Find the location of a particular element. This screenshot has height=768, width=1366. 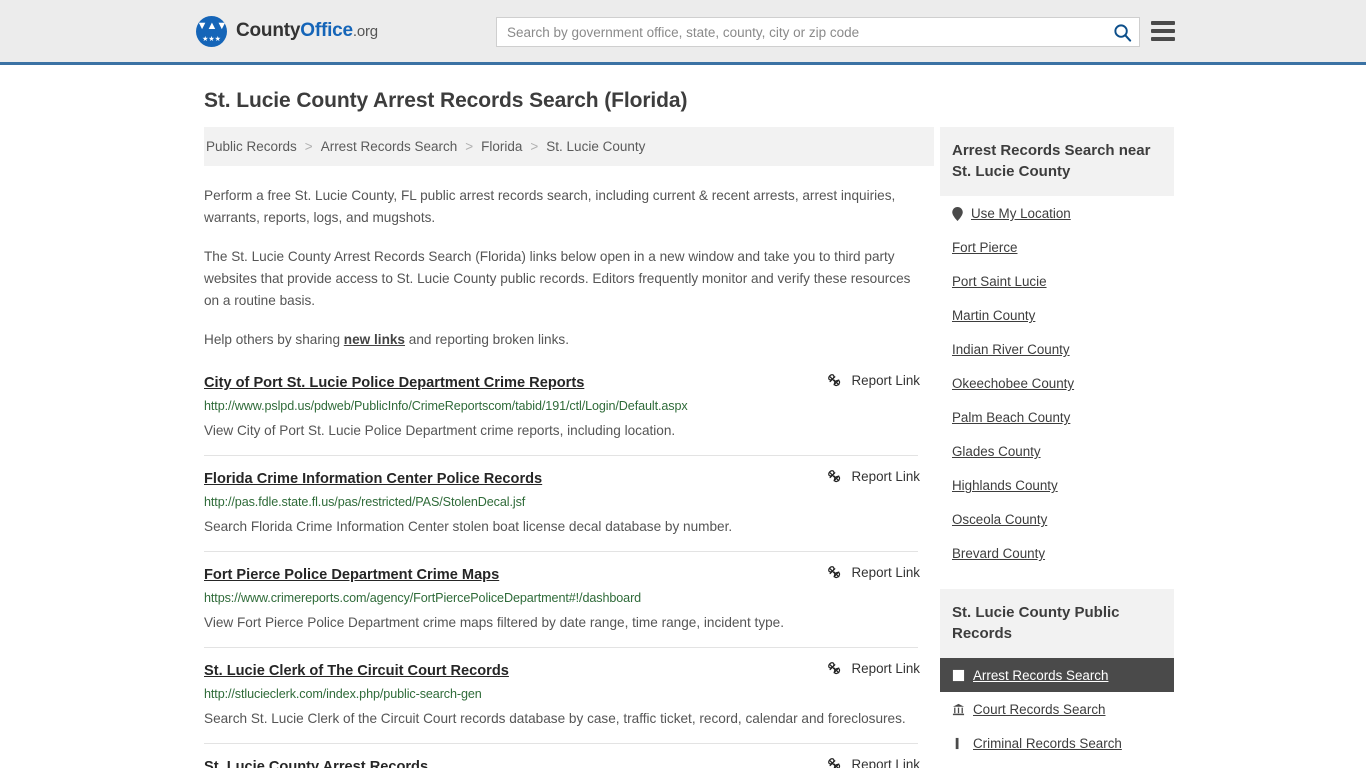

sidebar-item-osceola-county: Osceola County is located at coordinates (1057, 519).